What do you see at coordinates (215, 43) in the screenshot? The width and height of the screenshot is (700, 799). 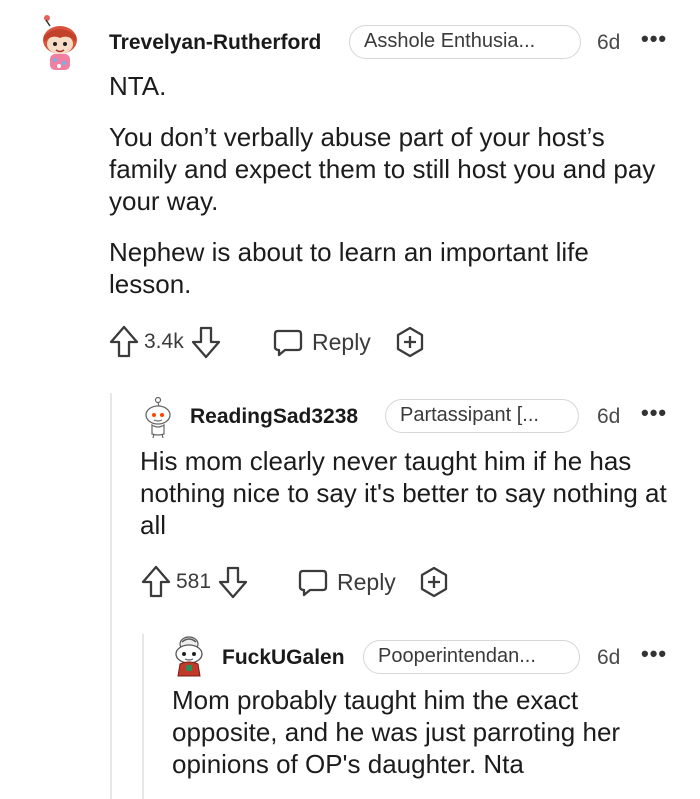 I see `username: Trevelyan-Rutherford` at bounding box center [215, 43].